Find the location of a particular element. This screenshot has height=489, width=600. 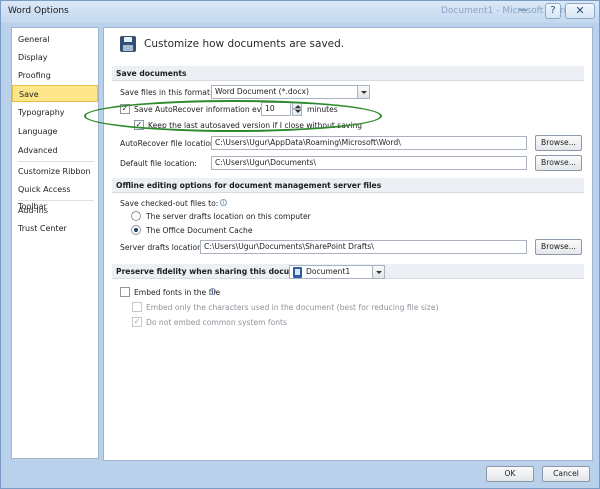

nav-item-language: Language is located at coordinates (55, 131).